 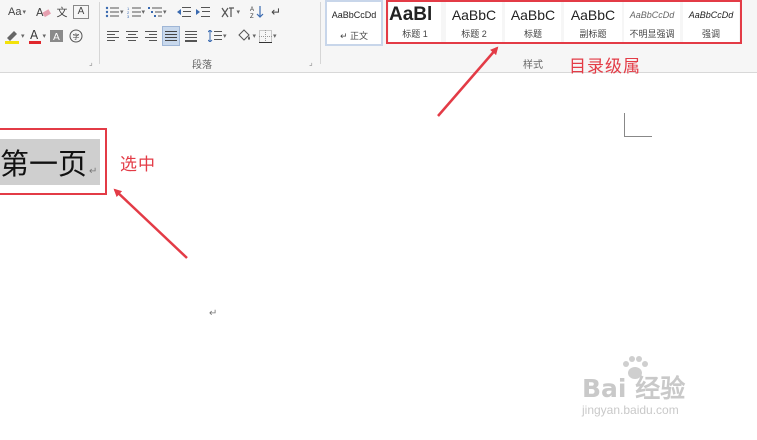 I want to click on arrow-to-heading, so click(x=150, y=223).